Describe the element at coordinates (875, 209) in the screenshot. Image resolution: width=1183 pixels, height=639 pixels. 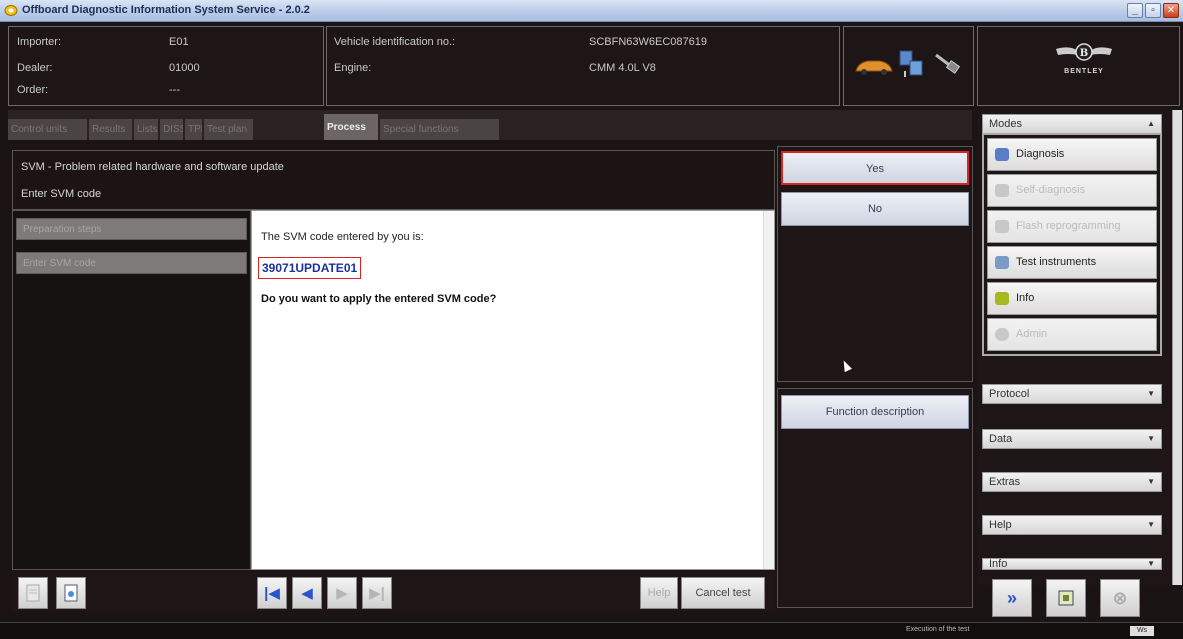
I see `no-button: No` at that location.